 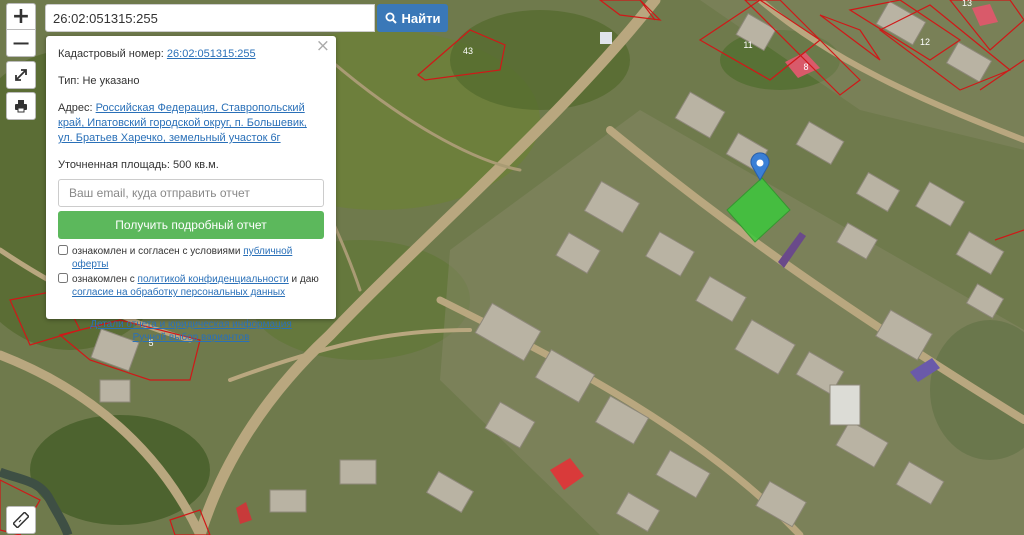 What do you see at coordinates (747, 45) in the screenshot?
I see `parcel-label-11: 11` at bounding box center [747, 45].